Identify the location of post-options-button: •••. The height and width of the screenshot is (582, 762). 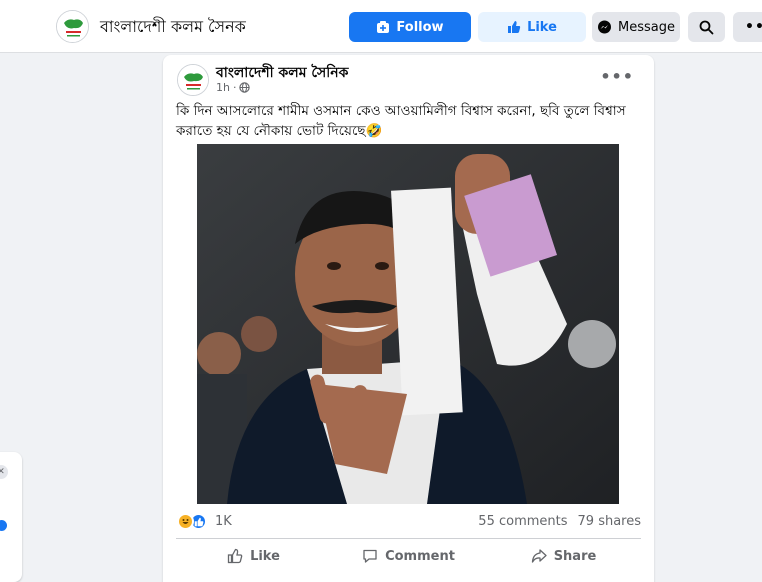
(617, 76).